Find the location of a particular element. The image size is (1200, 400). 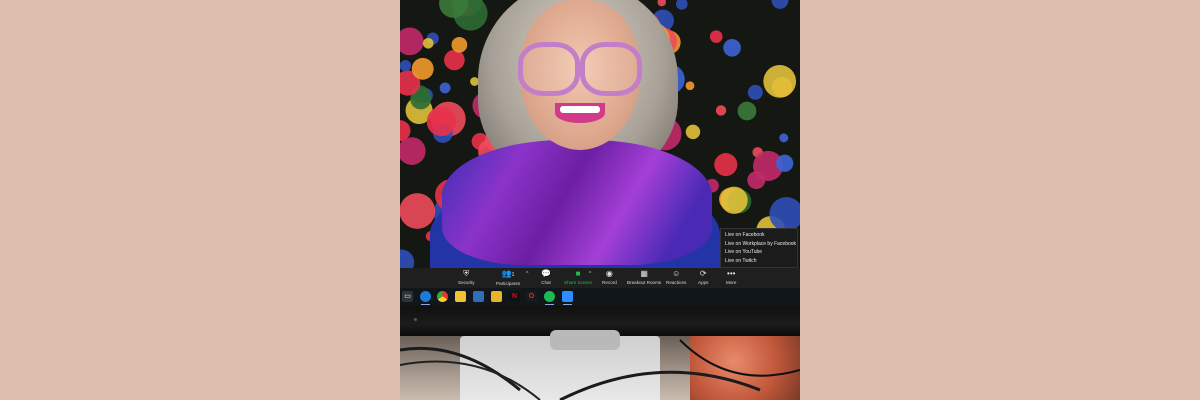

reactions-button: ☺ Reactions is located at coordinates (676, 278).